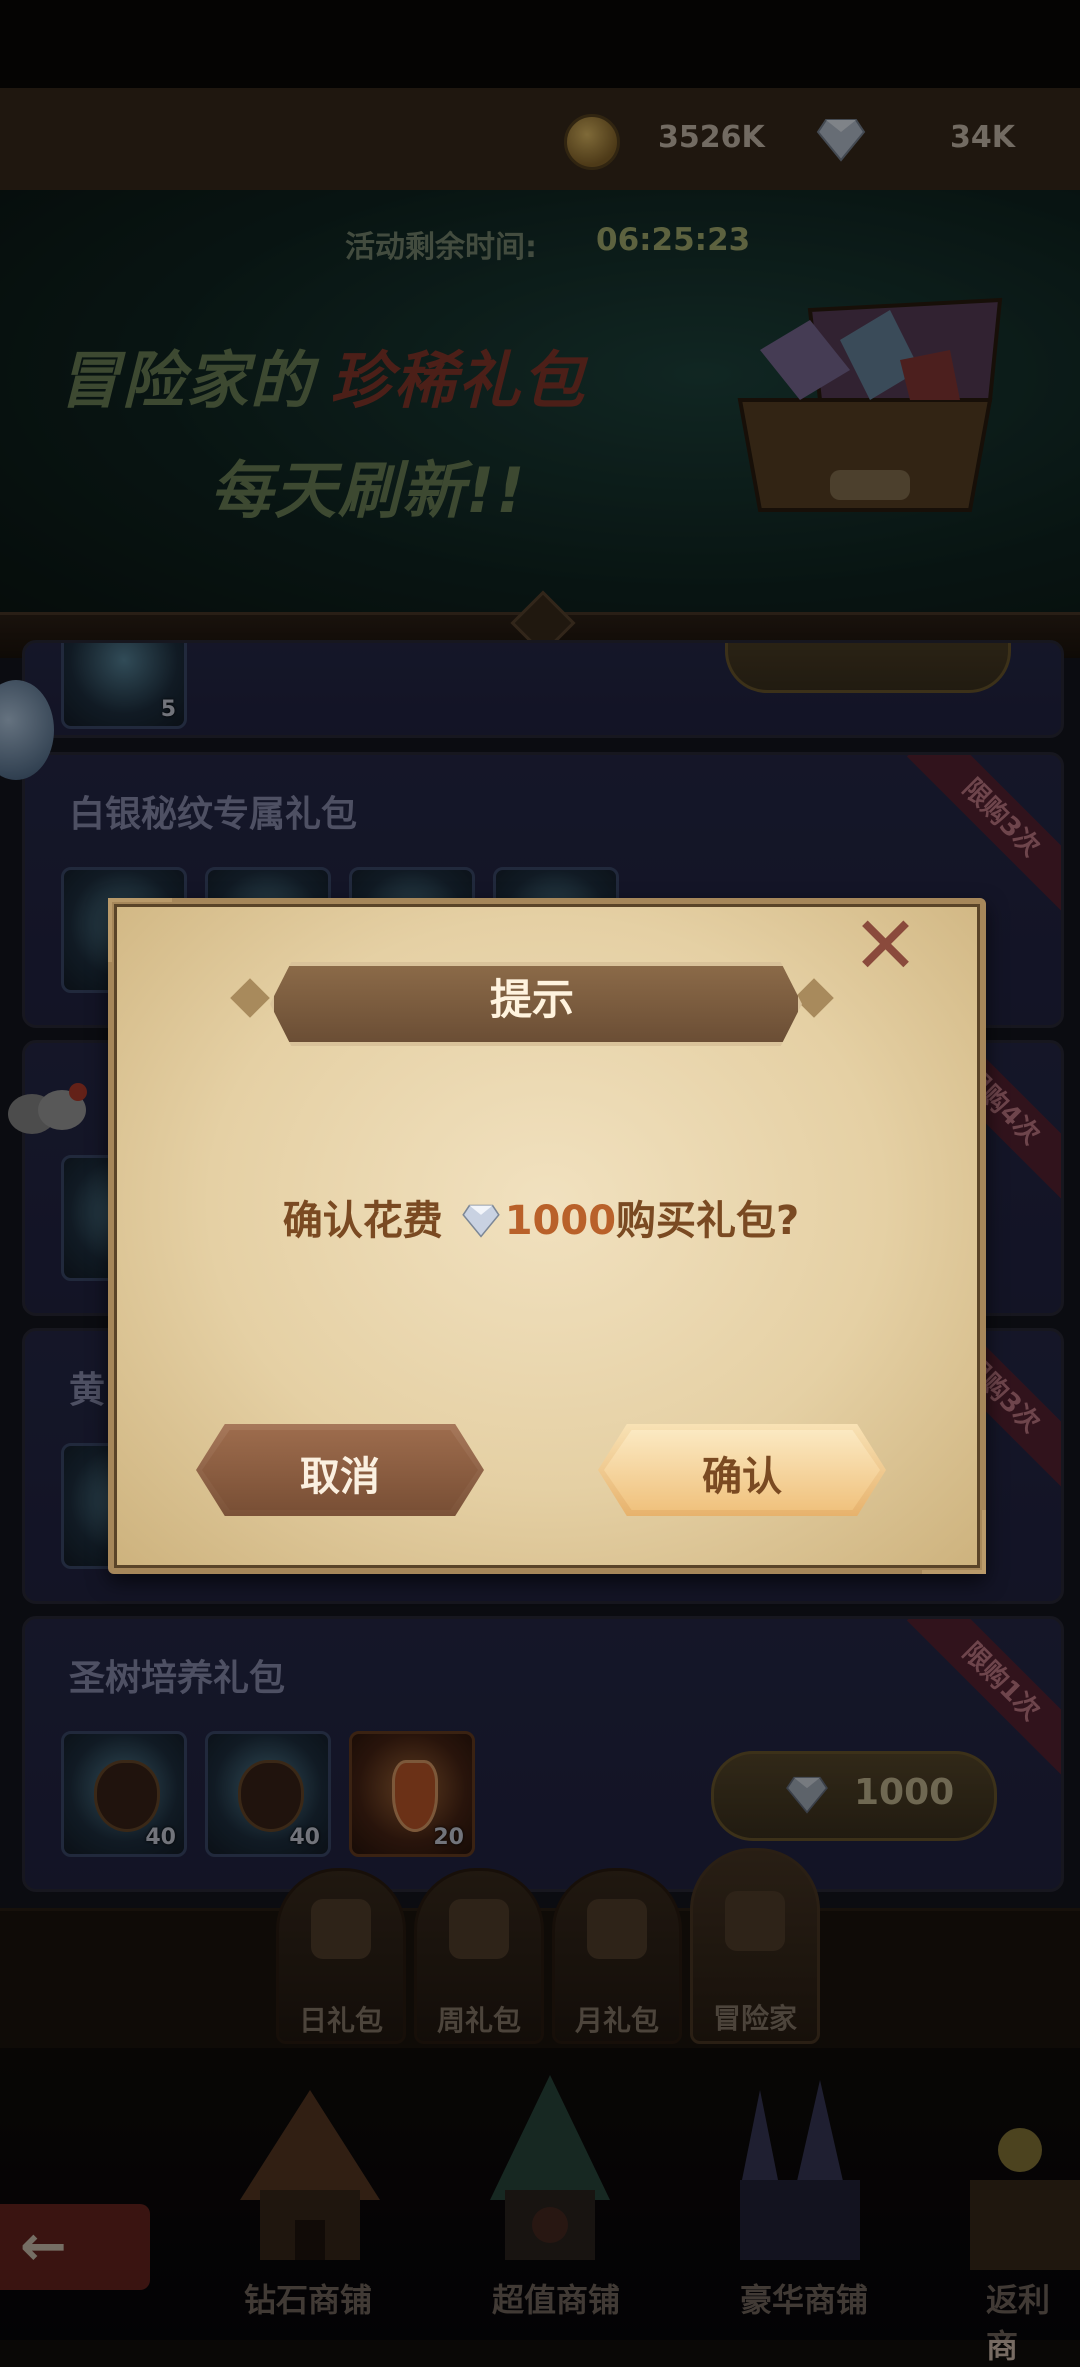 This screenshot has height=2367, width=1080. Describe the element at coordinates (340, 1477) in the screenshot. I see `cancel-label: 取消` at that location.